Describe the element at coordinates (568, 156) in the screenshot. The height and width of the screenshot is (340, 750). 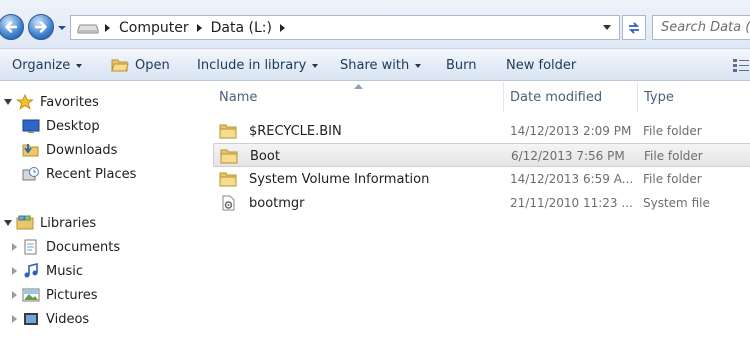
I see `file-date: 6/12/2013 7:56 PM` at that location.